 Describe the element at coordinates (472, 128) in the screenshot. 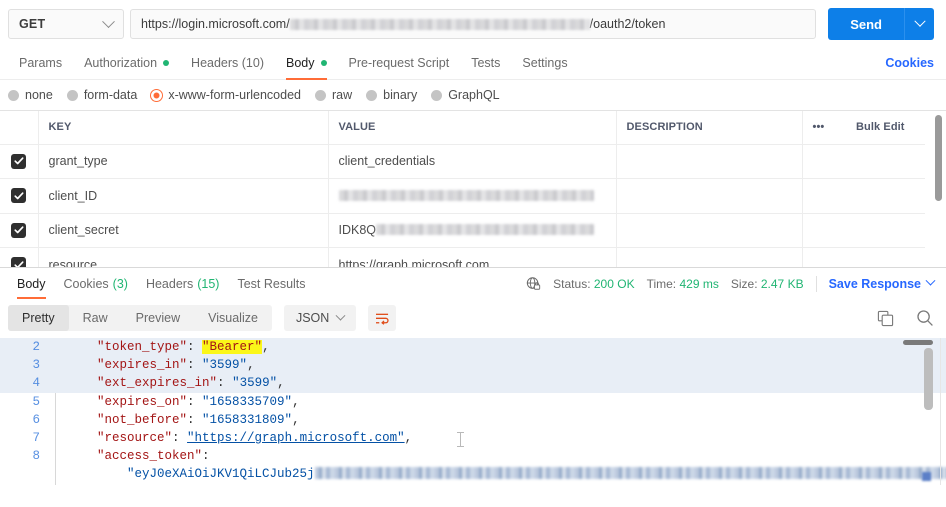

I see `column-header-value: VALUE` at that location.